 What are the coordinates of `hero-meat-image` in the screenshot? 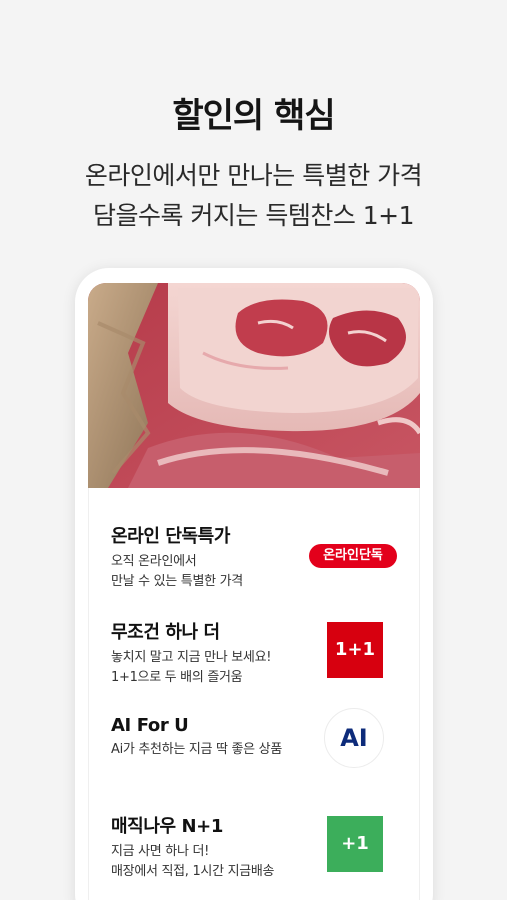 It's located at (254, 385).